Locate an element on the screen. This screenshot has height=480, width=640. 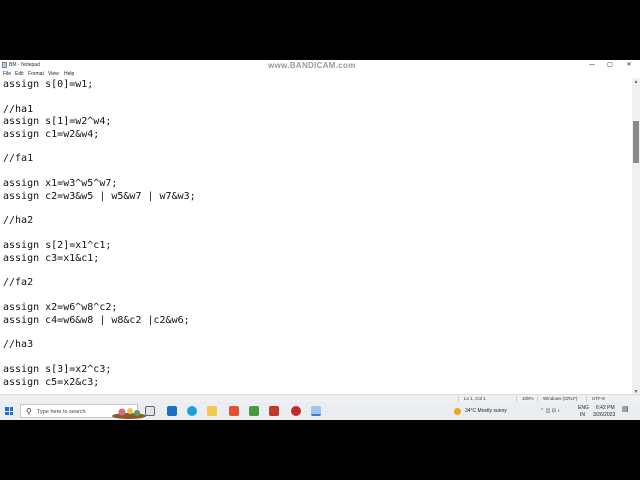
taskbar-search-box: ⚲ Type here to search is located at coordinates (83, 411).